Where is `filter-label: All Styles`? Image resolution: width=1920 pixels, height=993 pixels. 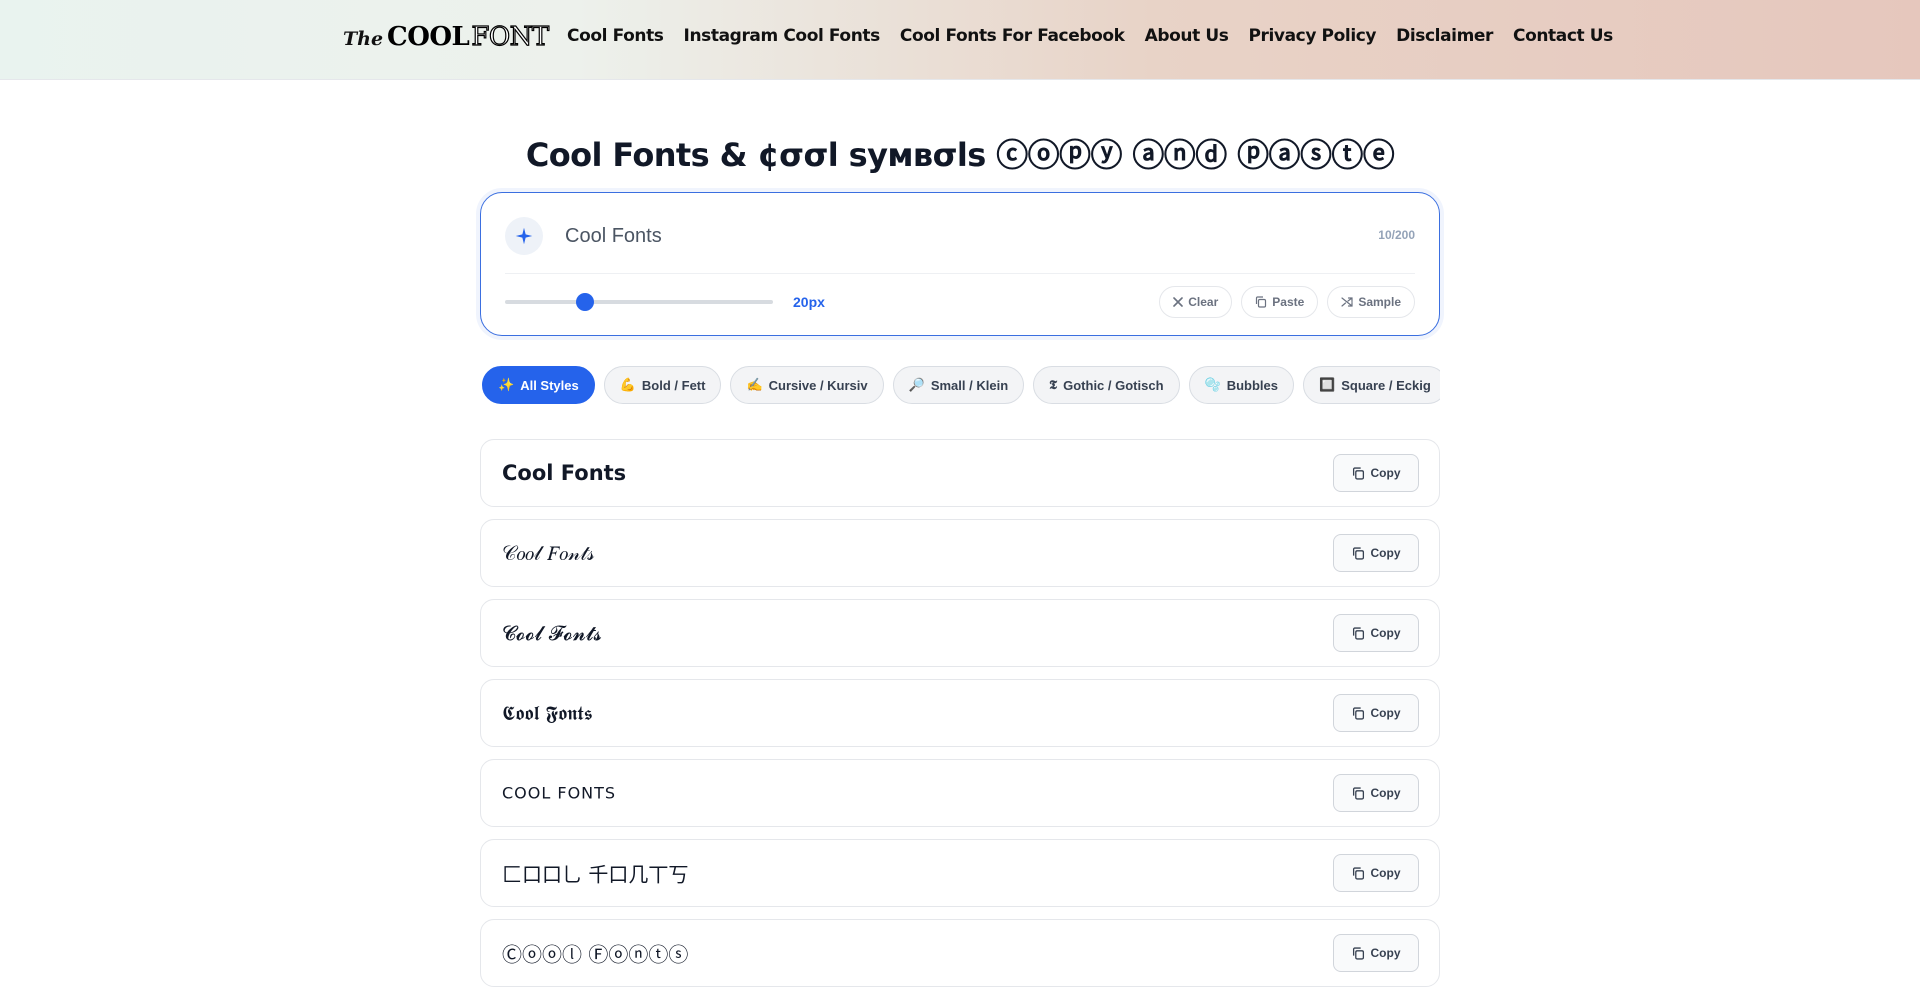
filter-label: All Styles is located at coordinates (549, 385).